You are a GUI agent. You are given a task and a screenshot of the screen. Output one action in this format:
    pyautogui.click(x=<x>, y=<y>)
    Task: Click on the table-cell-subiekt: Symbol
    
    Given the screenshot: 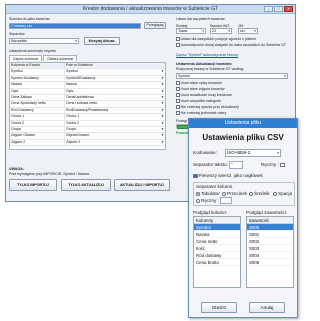 What is the action you would take?
    pyautogui.click(x=112, y=71)
    